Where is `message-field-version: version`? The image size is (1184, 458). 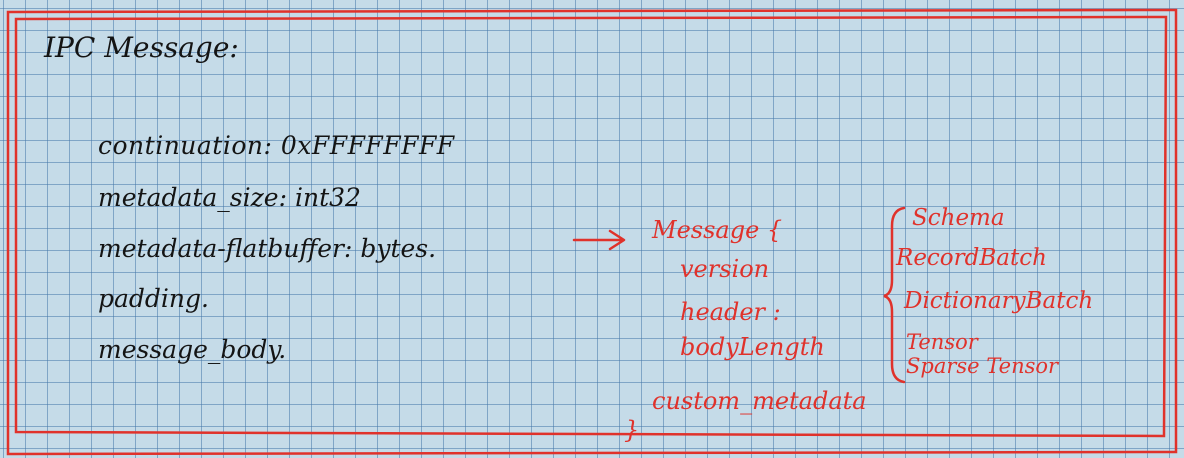
message-field-version: version is located at coordinates (725, 269).